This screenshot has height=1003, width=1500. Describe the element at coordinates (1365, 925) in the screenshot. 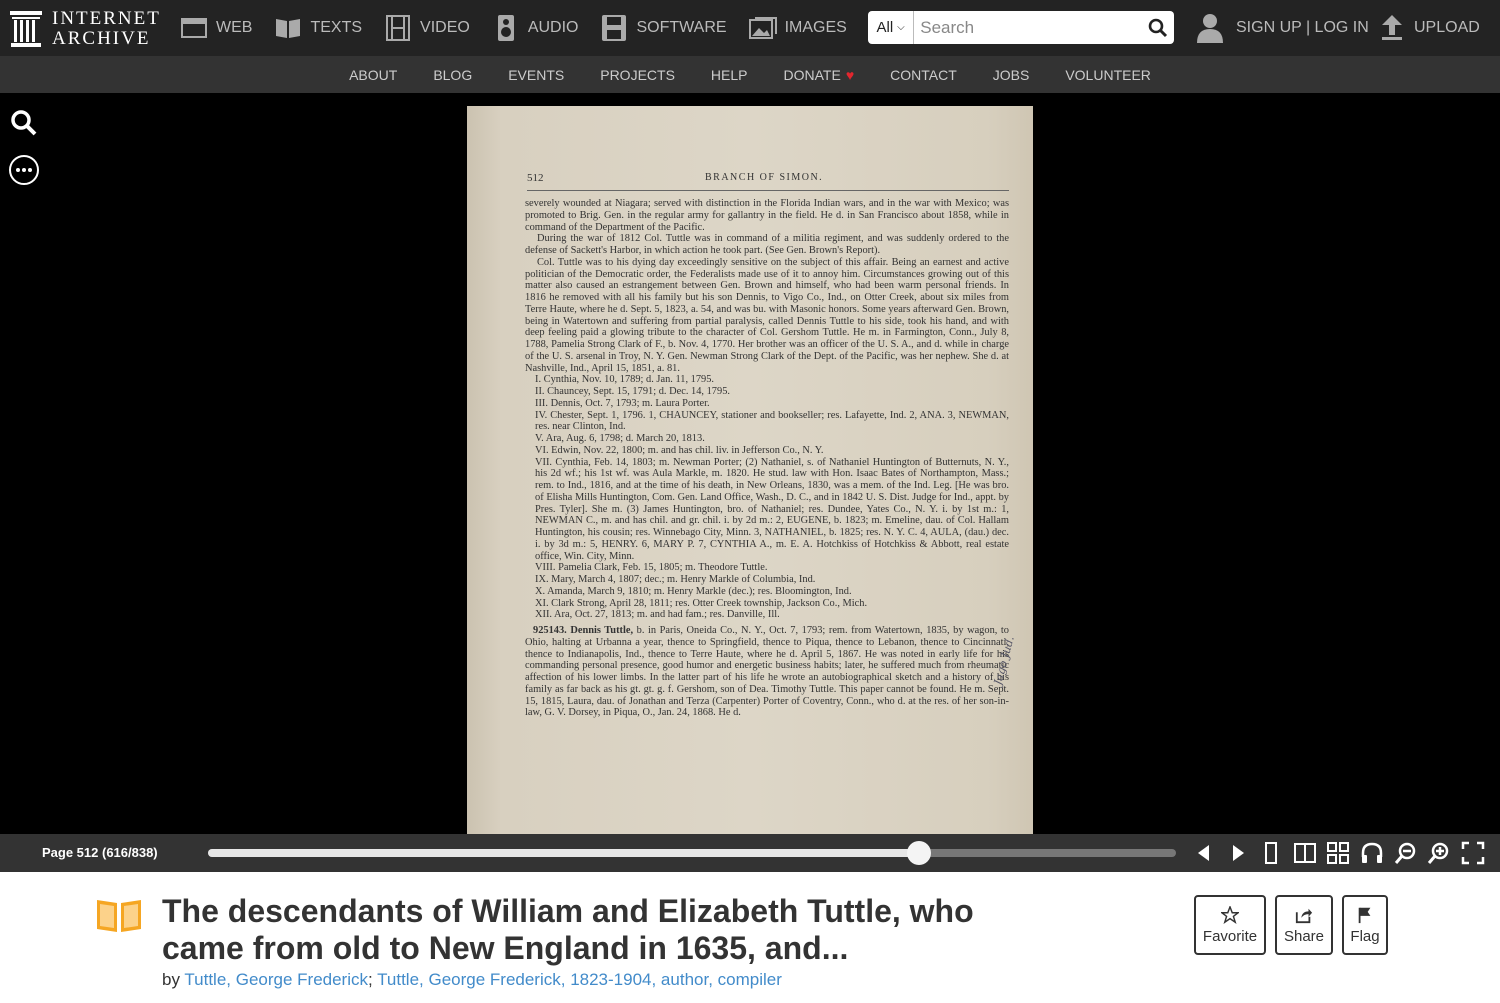

I see `flag-button: Flag` at that location.